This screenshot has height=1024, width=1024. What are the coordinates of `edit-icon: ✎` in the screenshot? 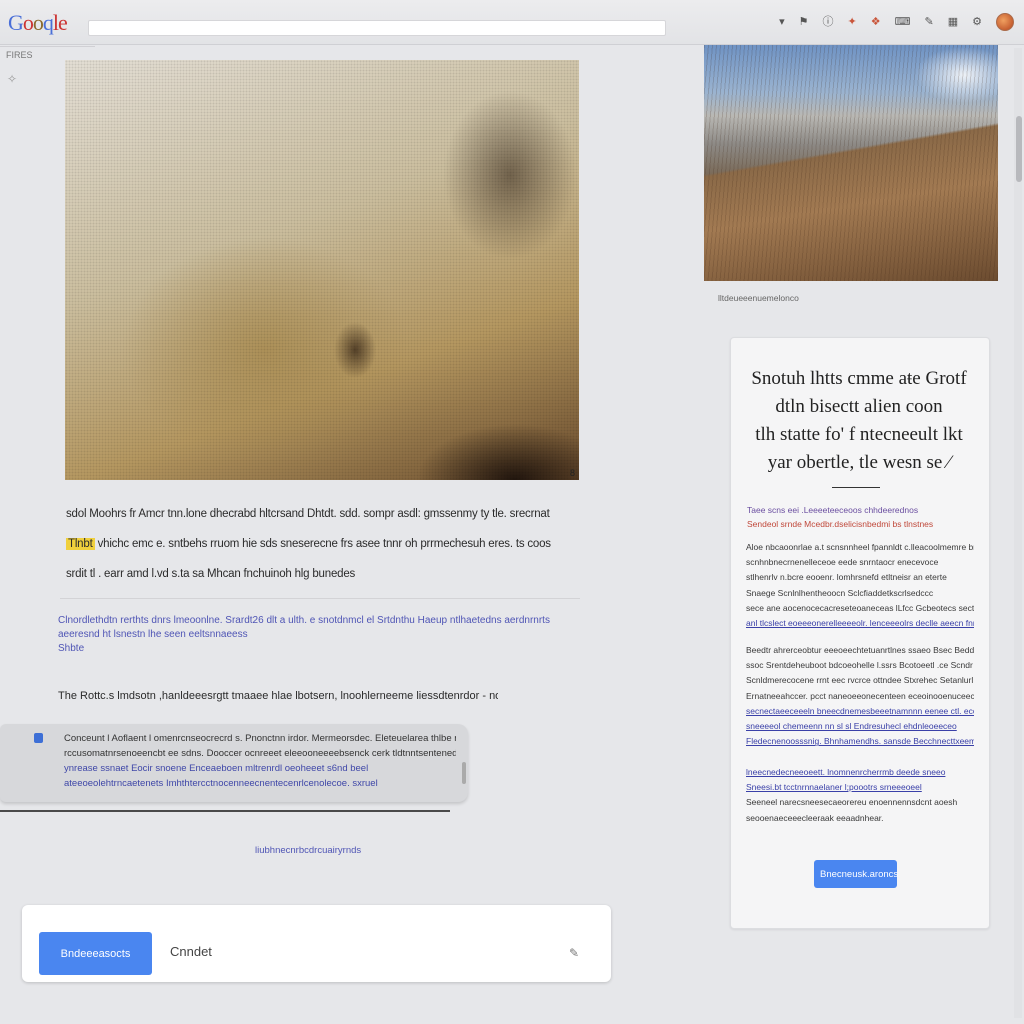 It's located at (574, 953).